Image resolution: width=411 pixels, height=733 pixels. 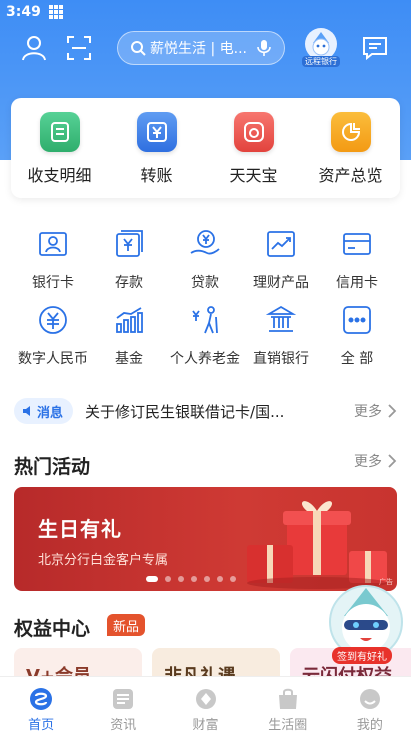 I want to click on tab-label: 生活圈, so click(x=288, y=725).